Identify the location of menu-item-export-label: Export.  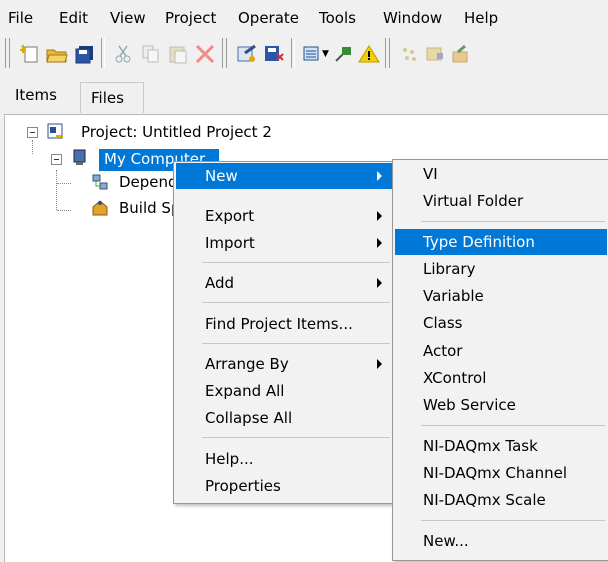
(230, 216).